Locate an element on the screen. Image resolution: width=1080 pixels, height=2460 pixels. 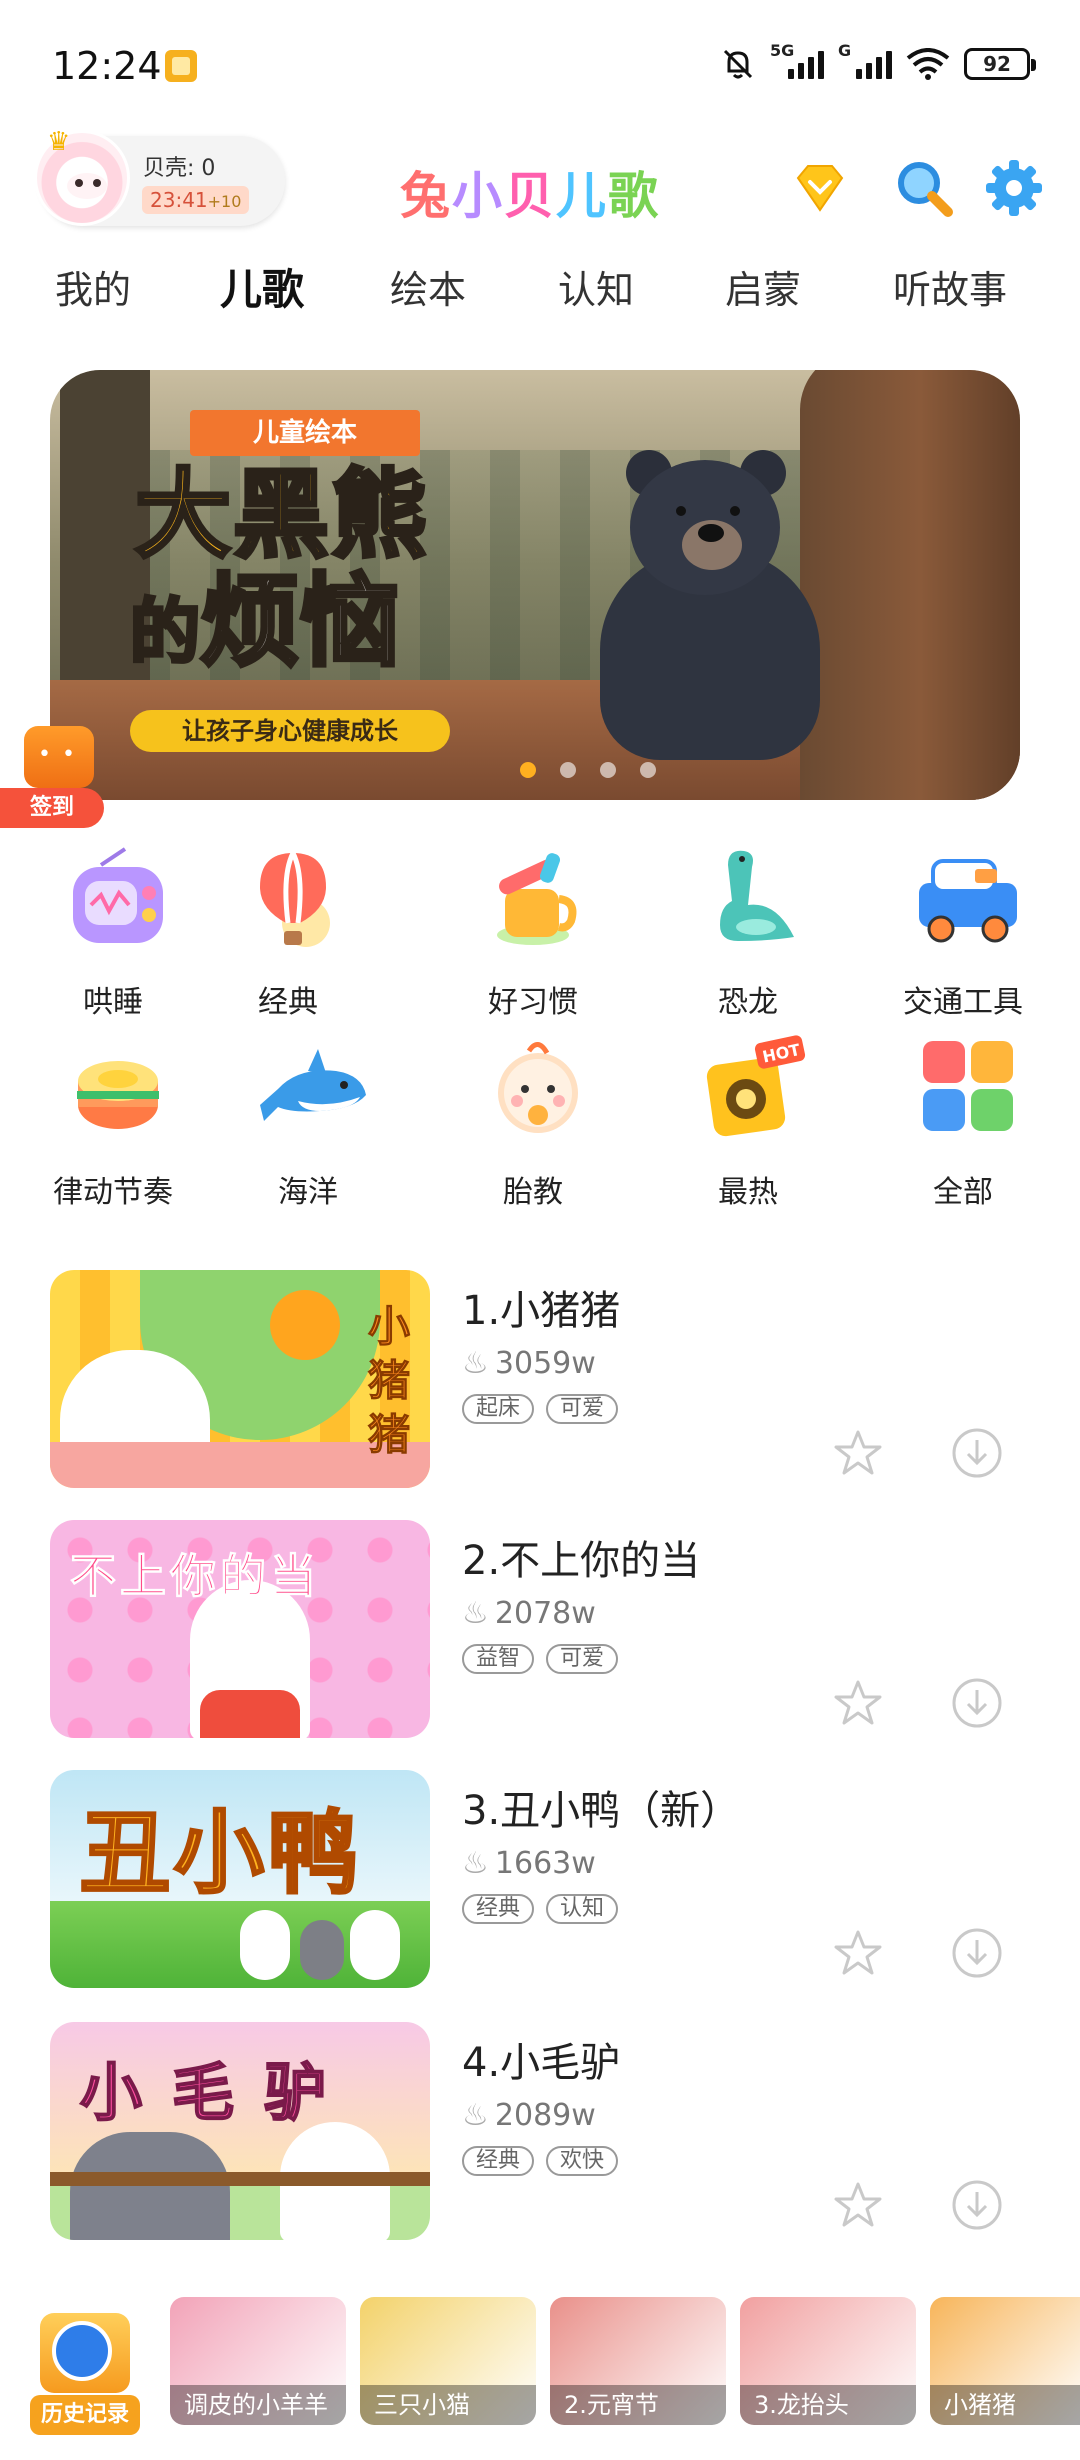
signal-5g-icon: 5G is located at coordinates (797, 60).